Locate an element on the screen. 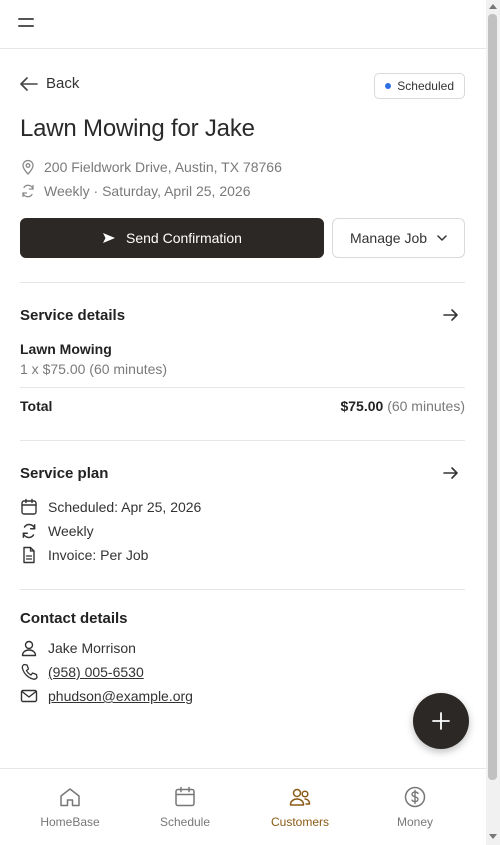 The image size is (500, 845). service-plan-title: Service plan is located at coordinates (64, 473).